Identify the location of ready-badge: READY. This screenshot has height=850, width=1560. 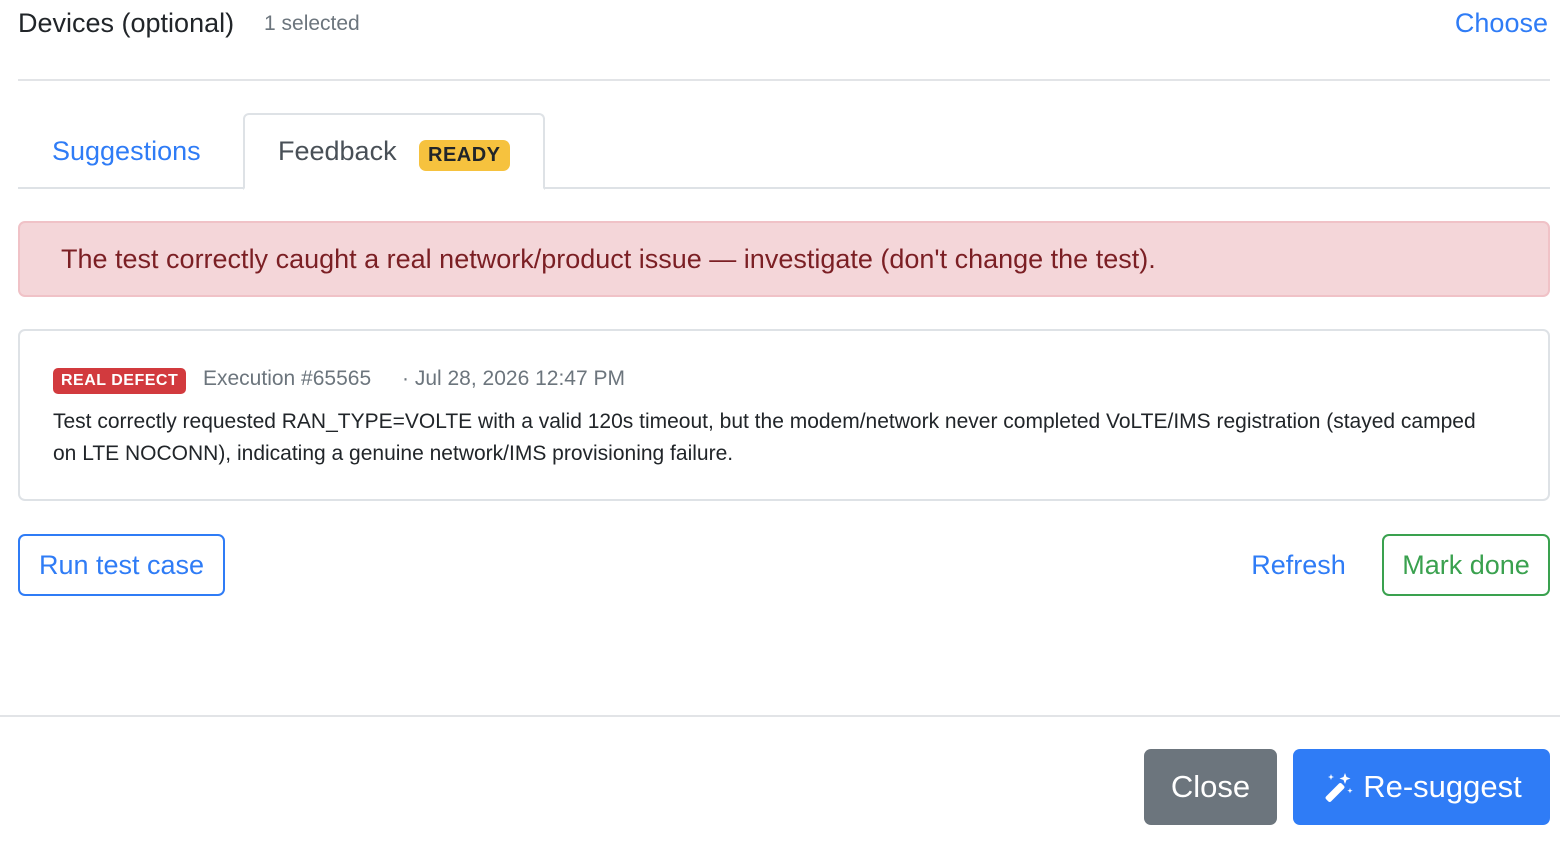
(464, 155).